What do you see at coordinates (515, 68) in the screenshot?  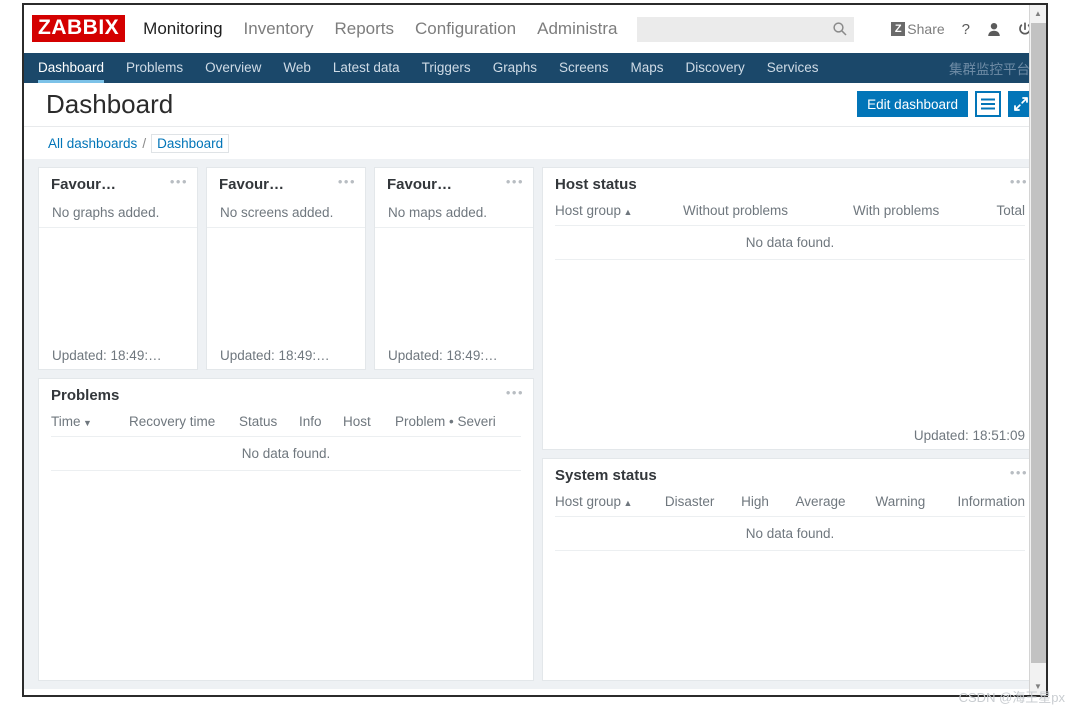 I see `subnav-item-graphs: Graphs` at bounding box center [515, 68].